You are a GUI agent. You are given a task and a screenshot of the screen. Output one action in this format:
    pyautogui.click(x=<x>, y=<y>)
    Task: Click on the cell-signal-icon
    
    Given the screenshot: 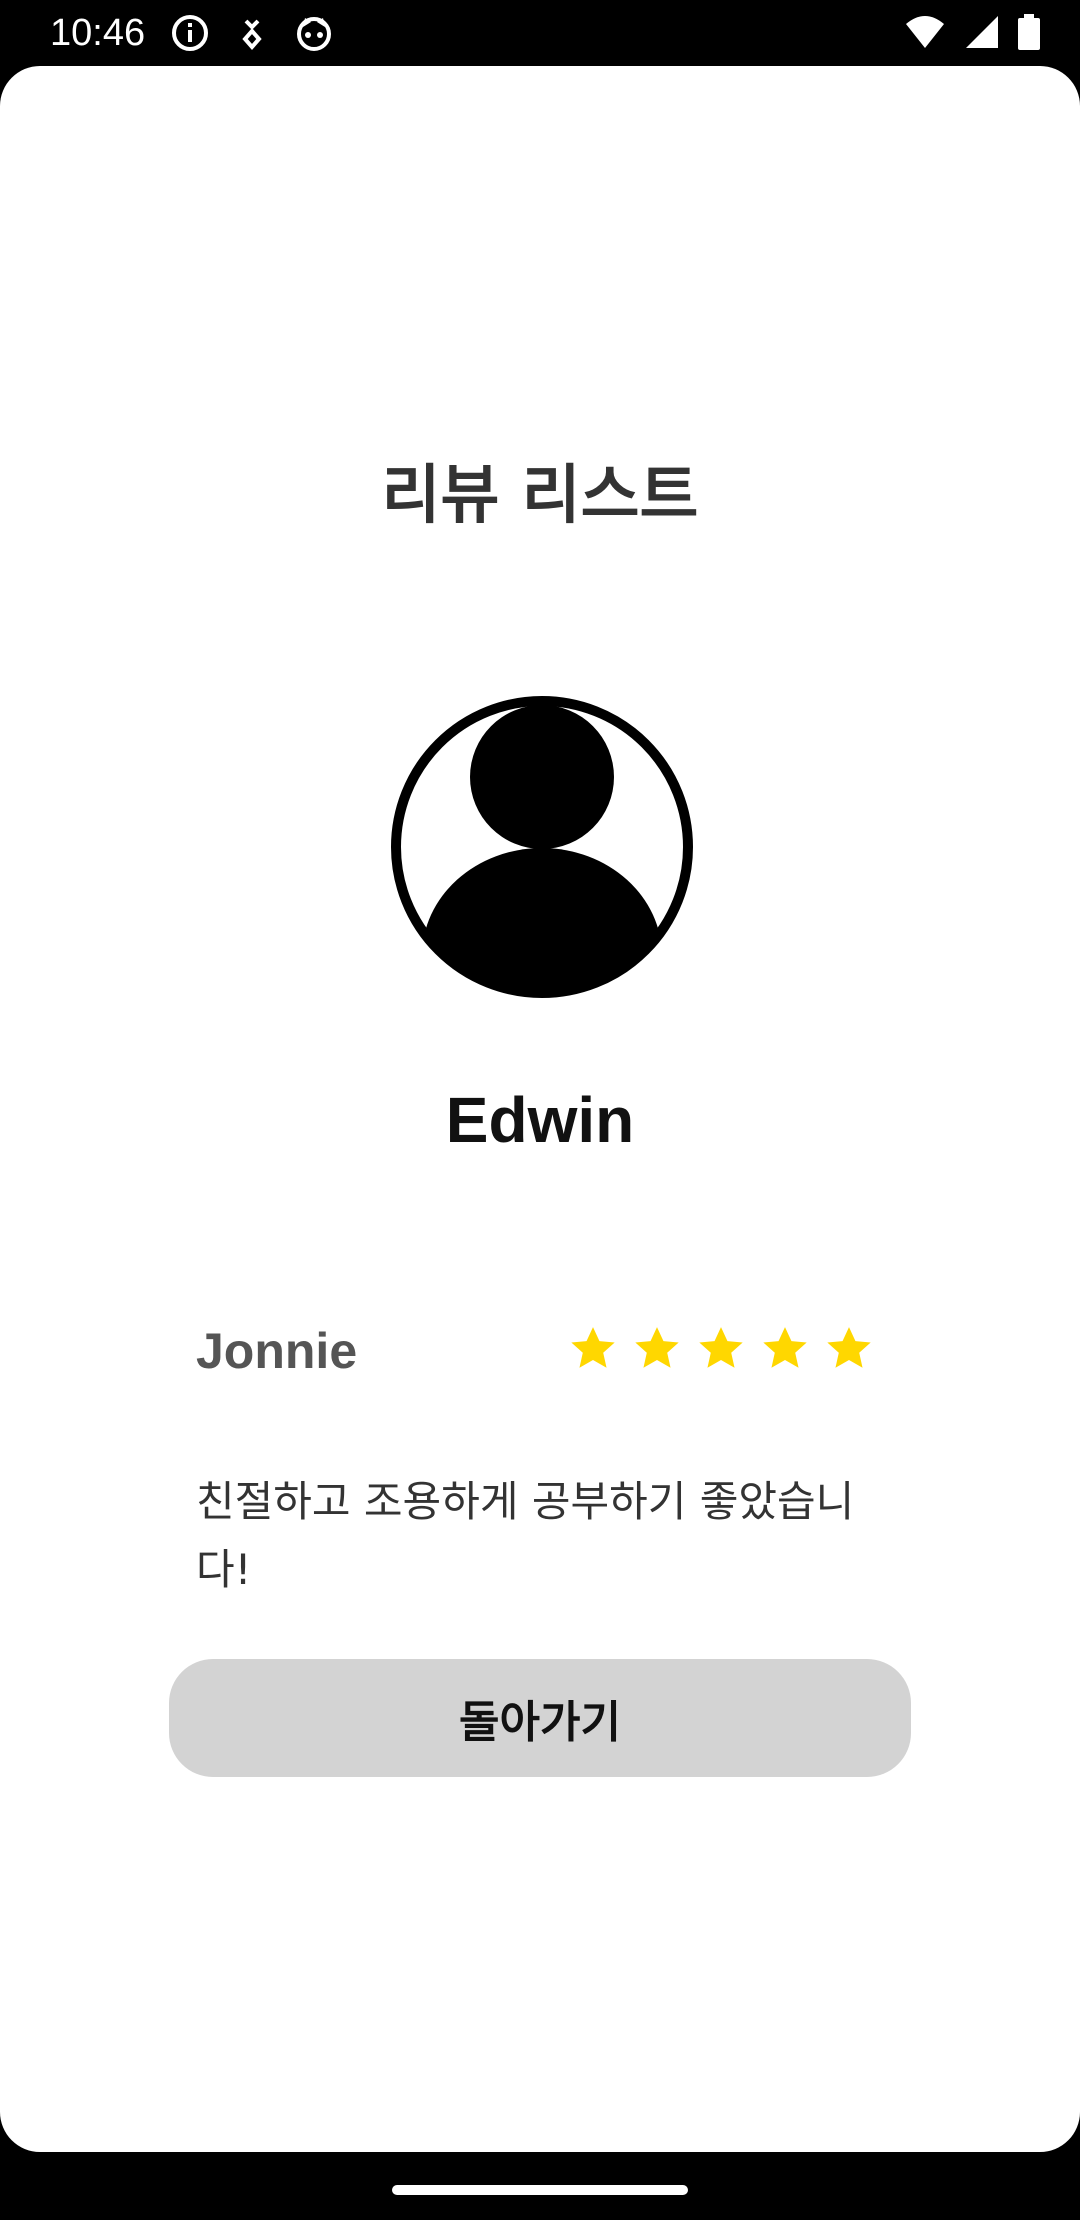 What is the action you would take?
    pyautogui.click(x=982, y=34)
    